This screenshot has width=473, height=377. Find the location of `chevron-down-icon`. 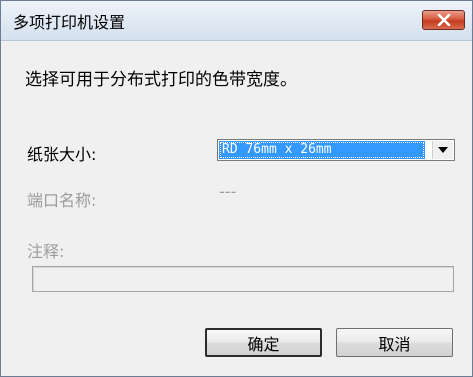

chevron-down-icon is located at coordinates (443, 150).